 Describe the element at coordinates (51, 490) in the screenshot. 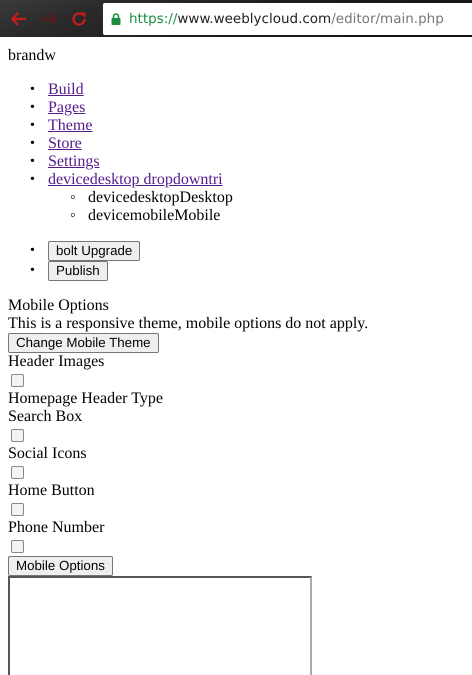

I see `option-label: Home Button` at that location.